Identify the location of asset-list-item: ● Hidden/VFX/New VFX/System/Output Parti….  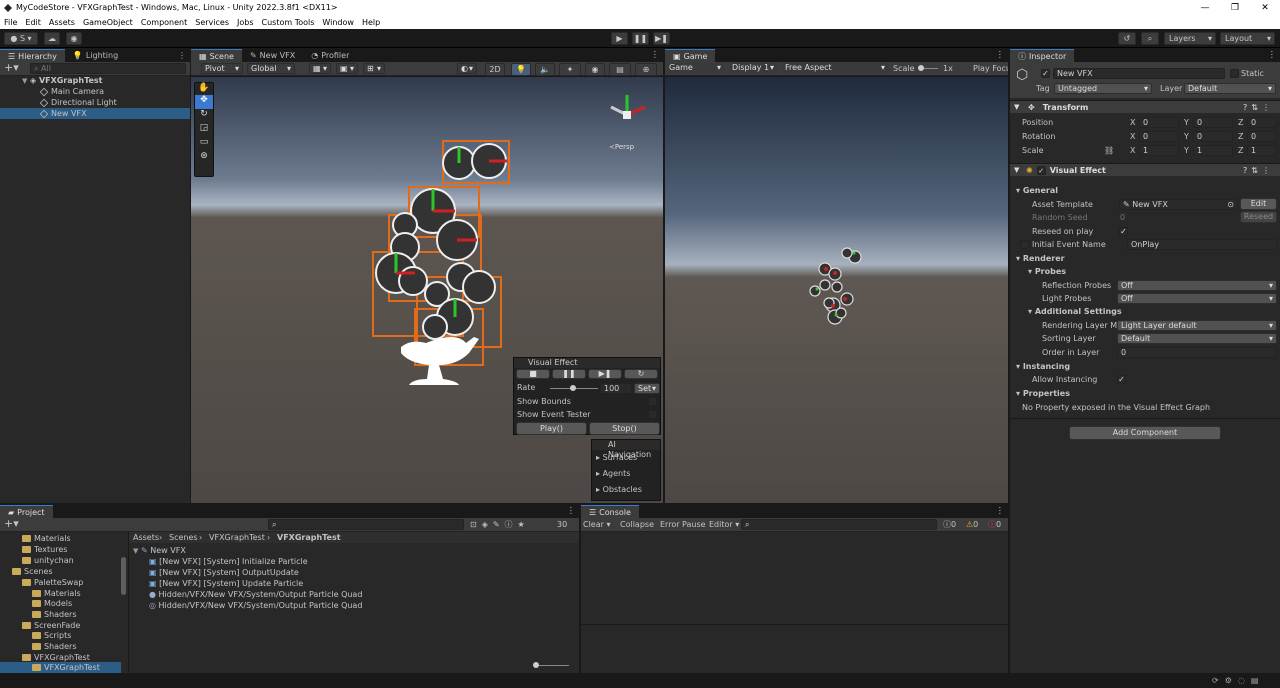
(255, 594).